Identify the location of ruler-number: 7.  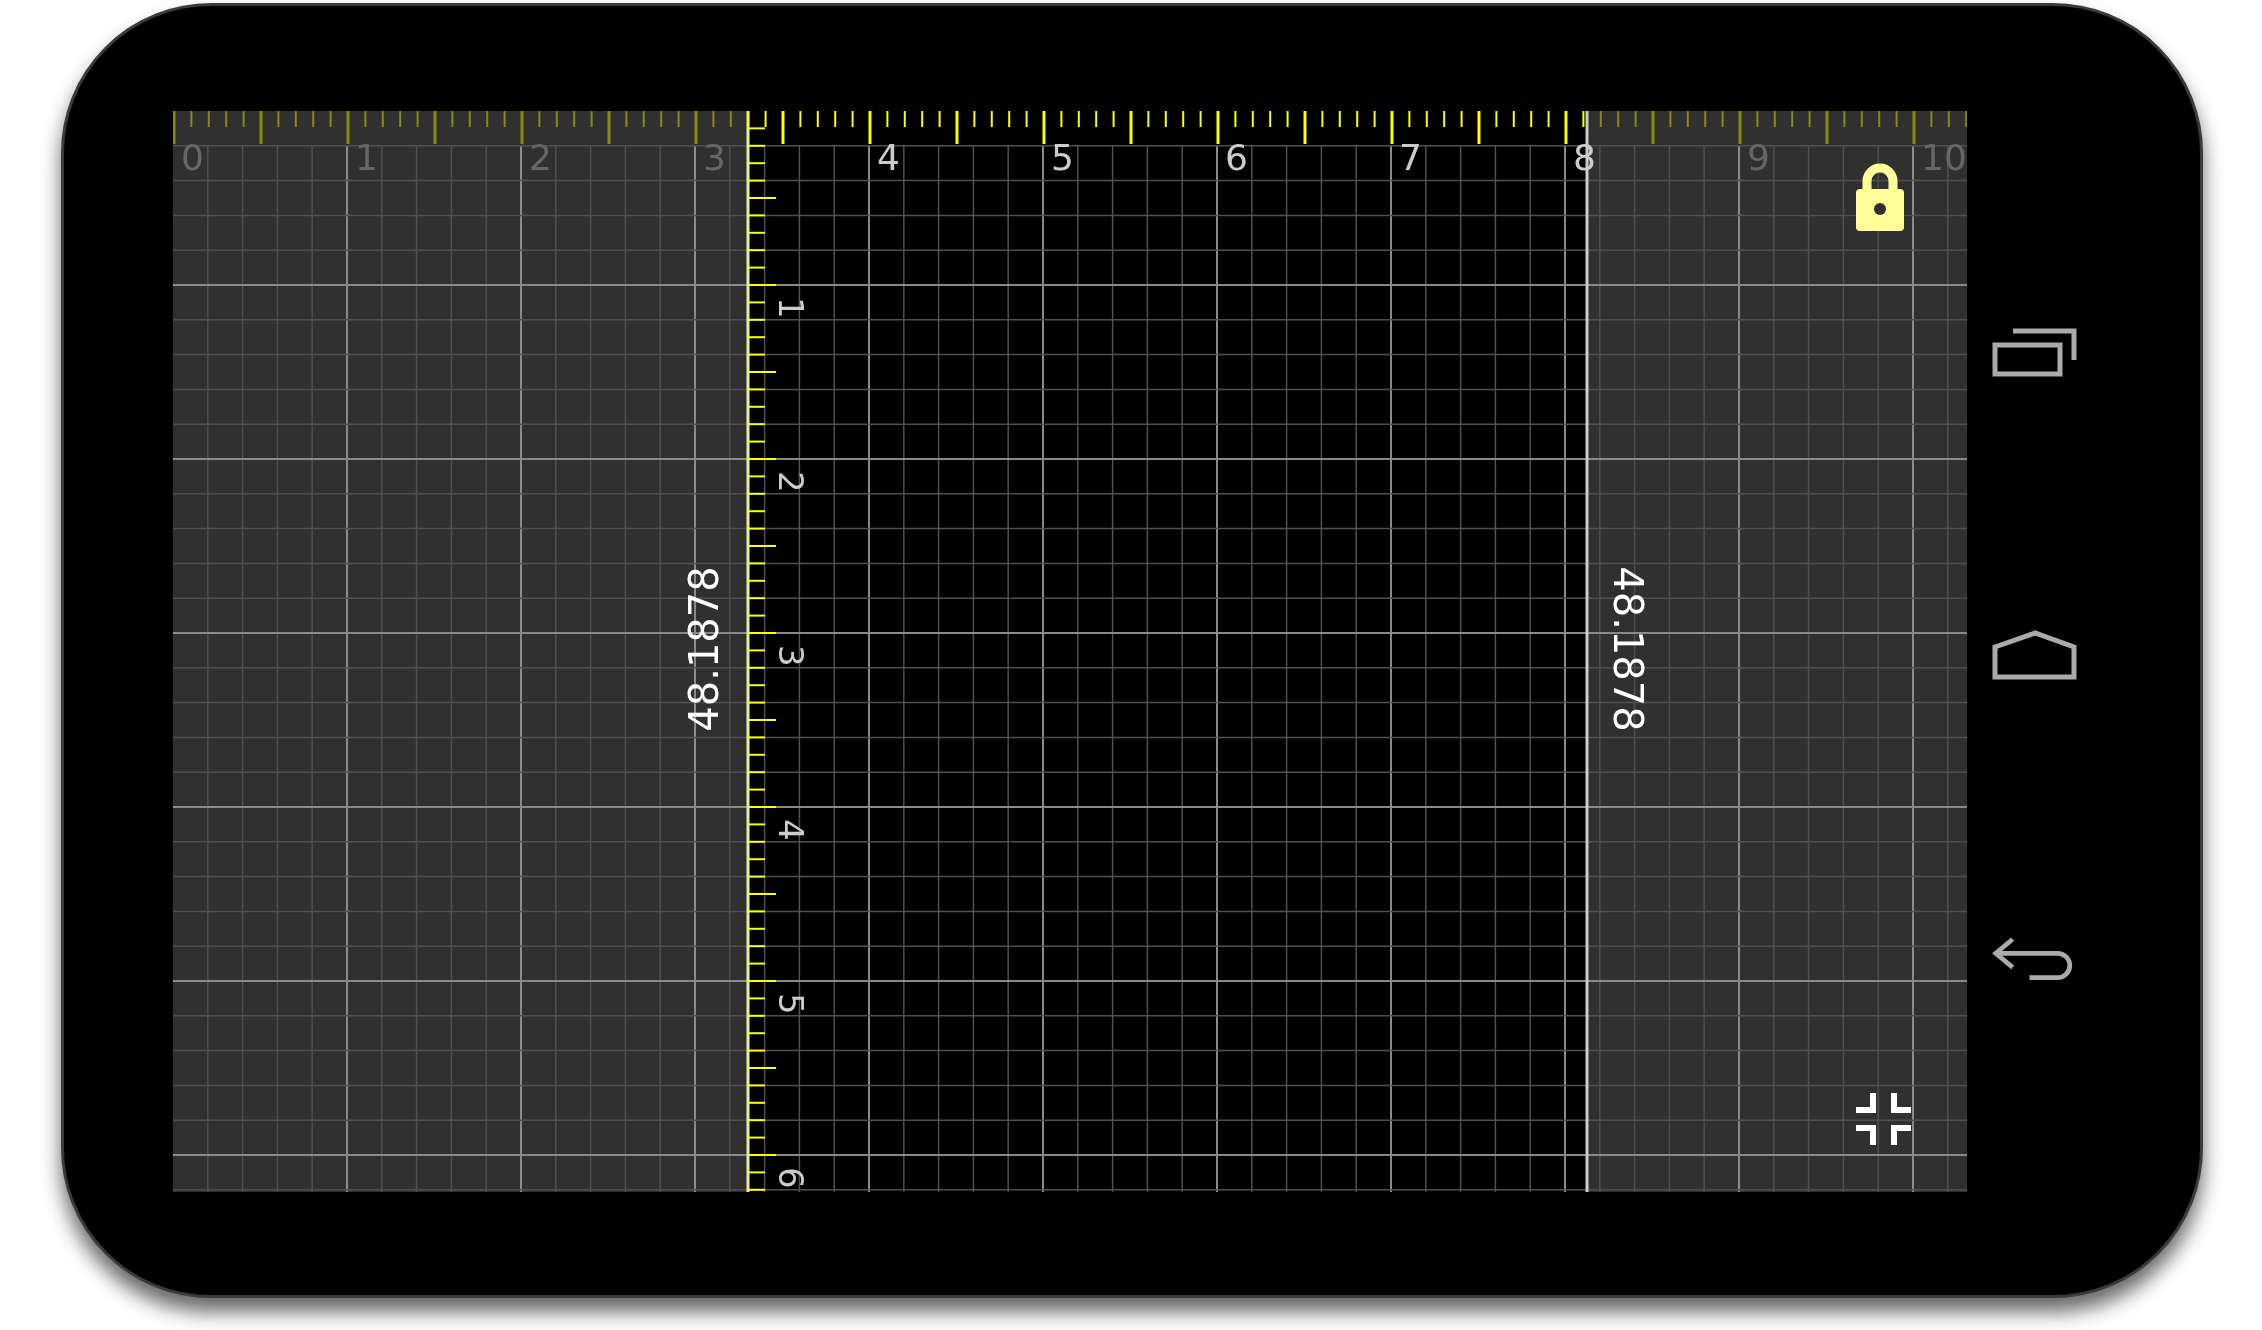
(1410, 157).